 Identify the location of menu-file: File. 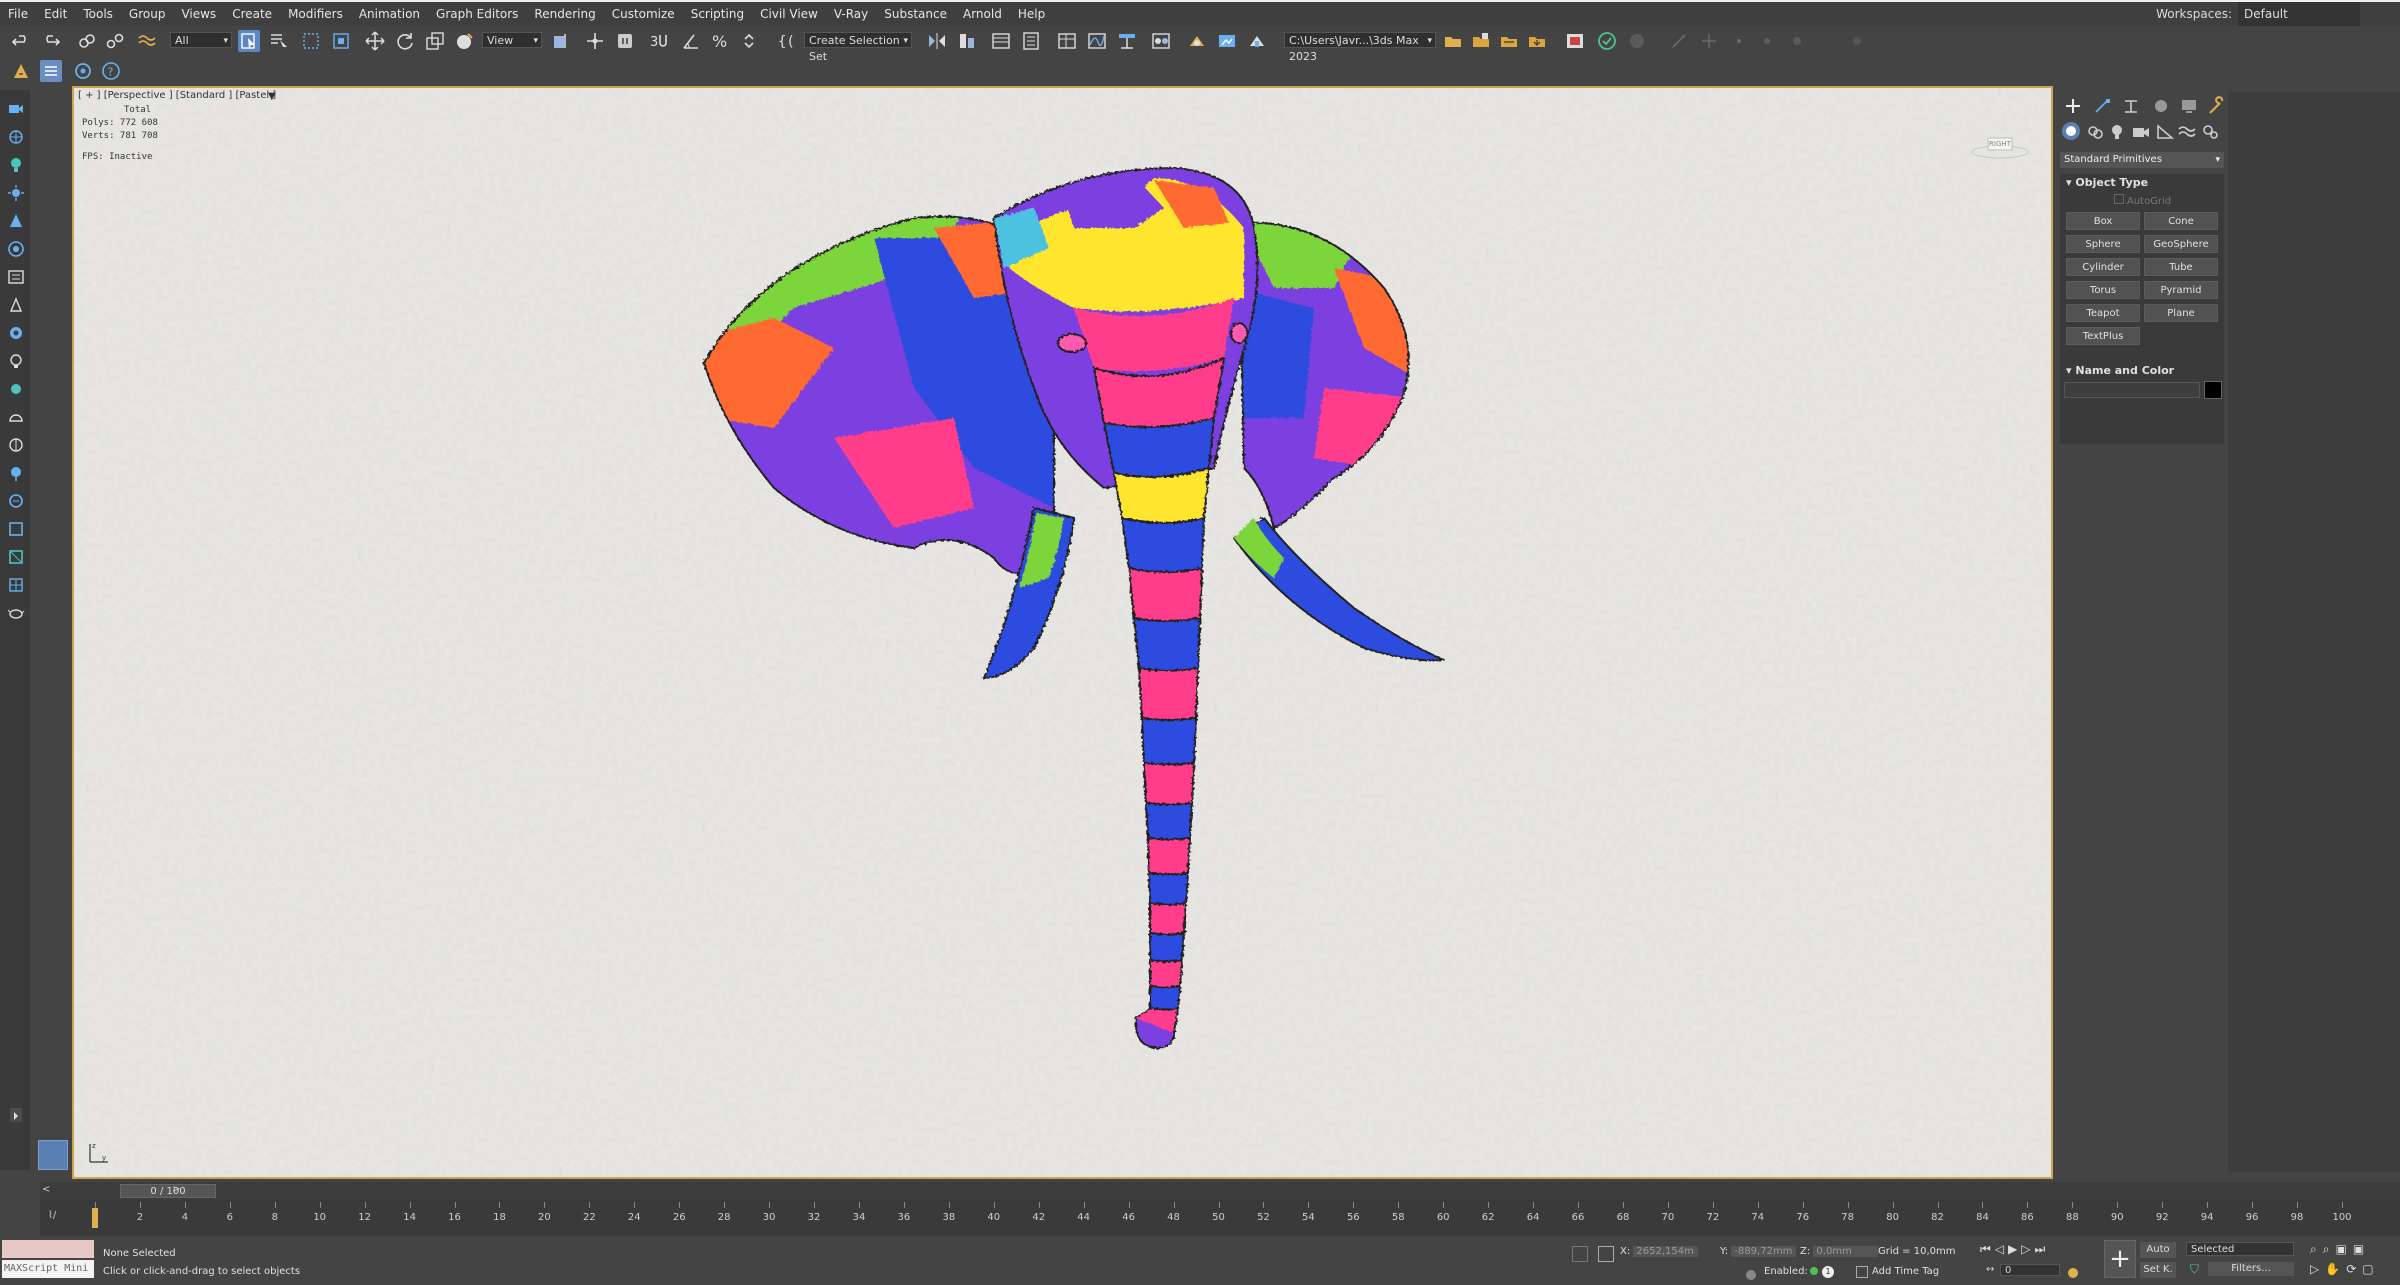
(18, 14).